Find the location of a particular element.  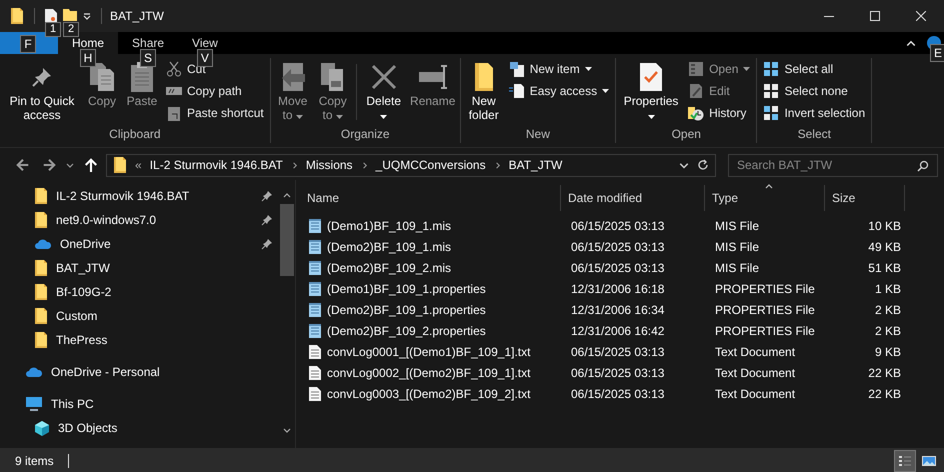

ribbon-button: Invert selection is located at coordinates (814, 113).